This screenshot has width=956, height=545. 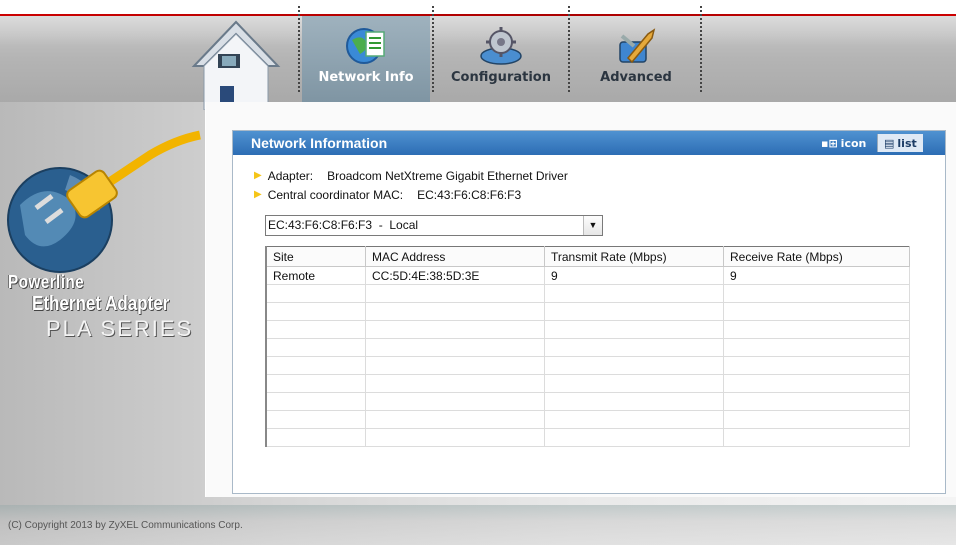 What do you see at coordinates (907, 143) in the screenshot?
I see `view-list-label: list` at bounding box center [907, 143].